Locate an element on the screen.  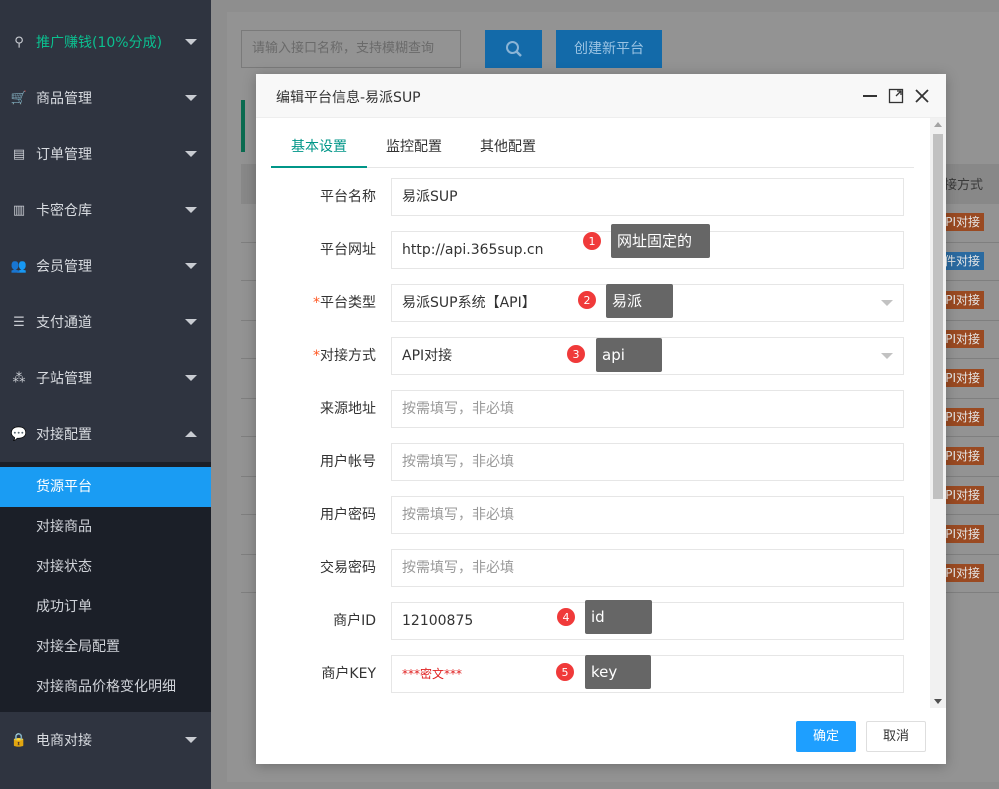
confirm-button: 确定 is located at coordinates (826, 736).